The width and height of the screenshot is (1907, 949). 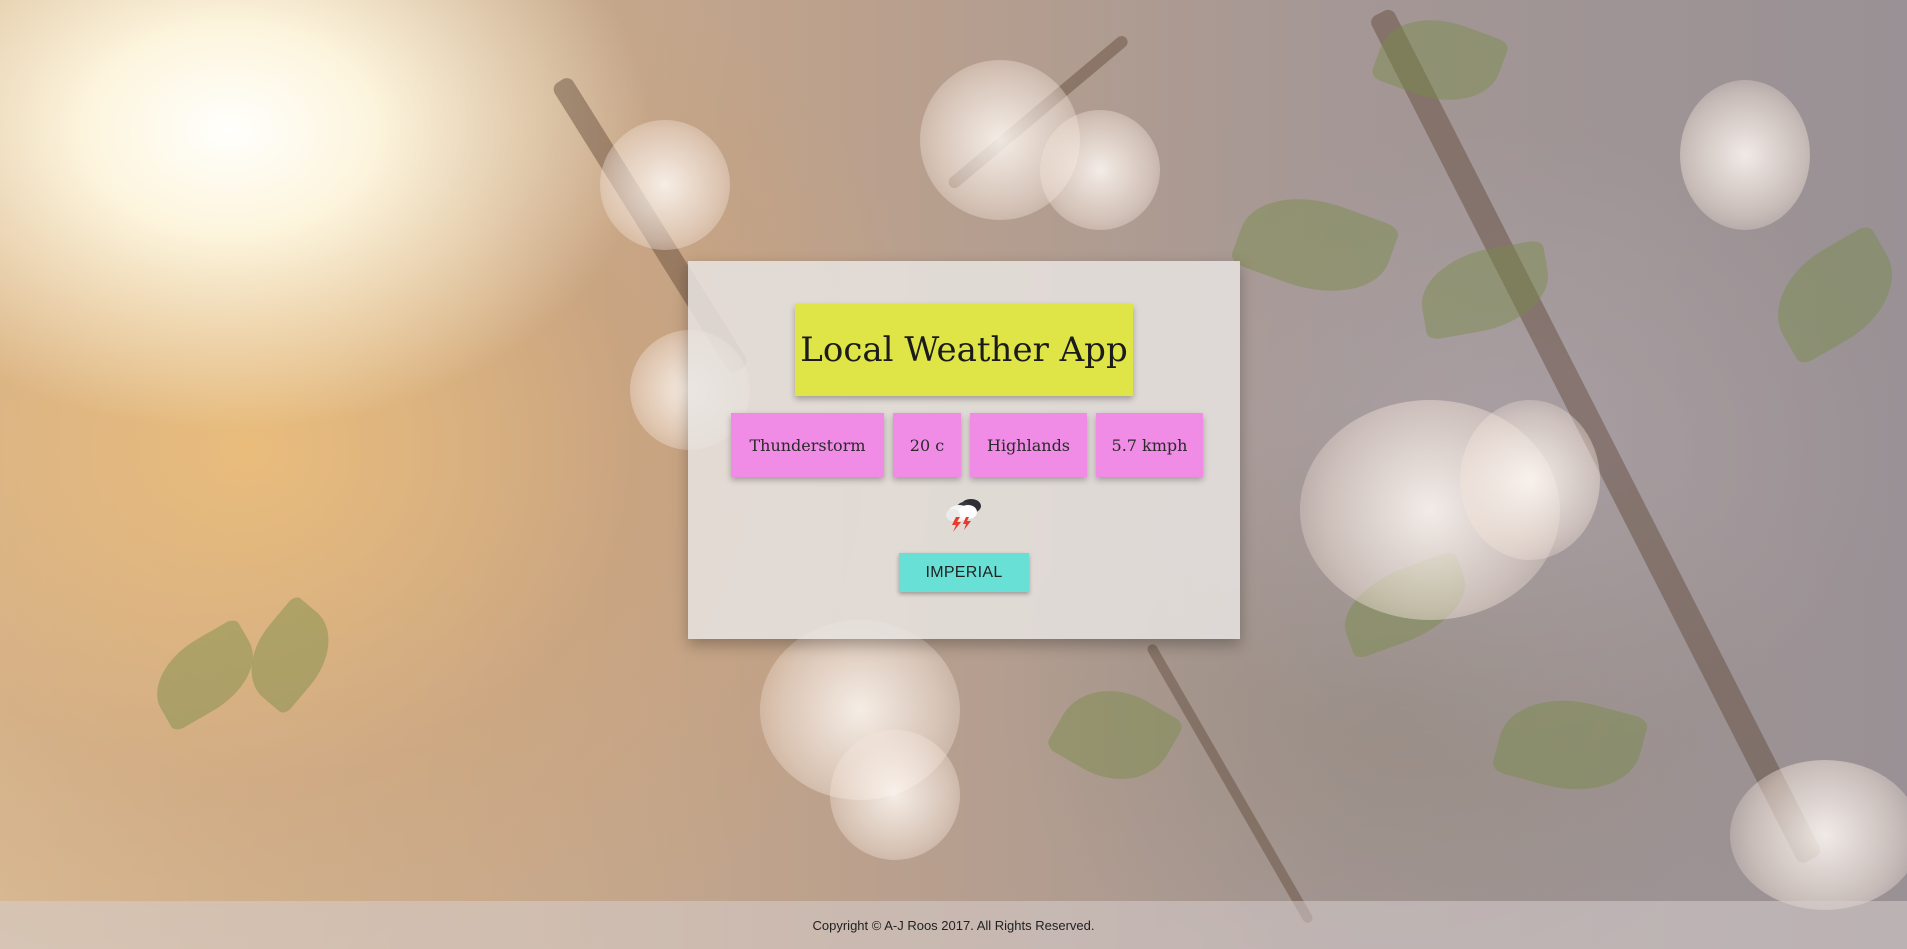 What do you see at coordinates (1028, 445) in the screenshot?
I see `location: Highlands` at bounding box center [1028, 445].